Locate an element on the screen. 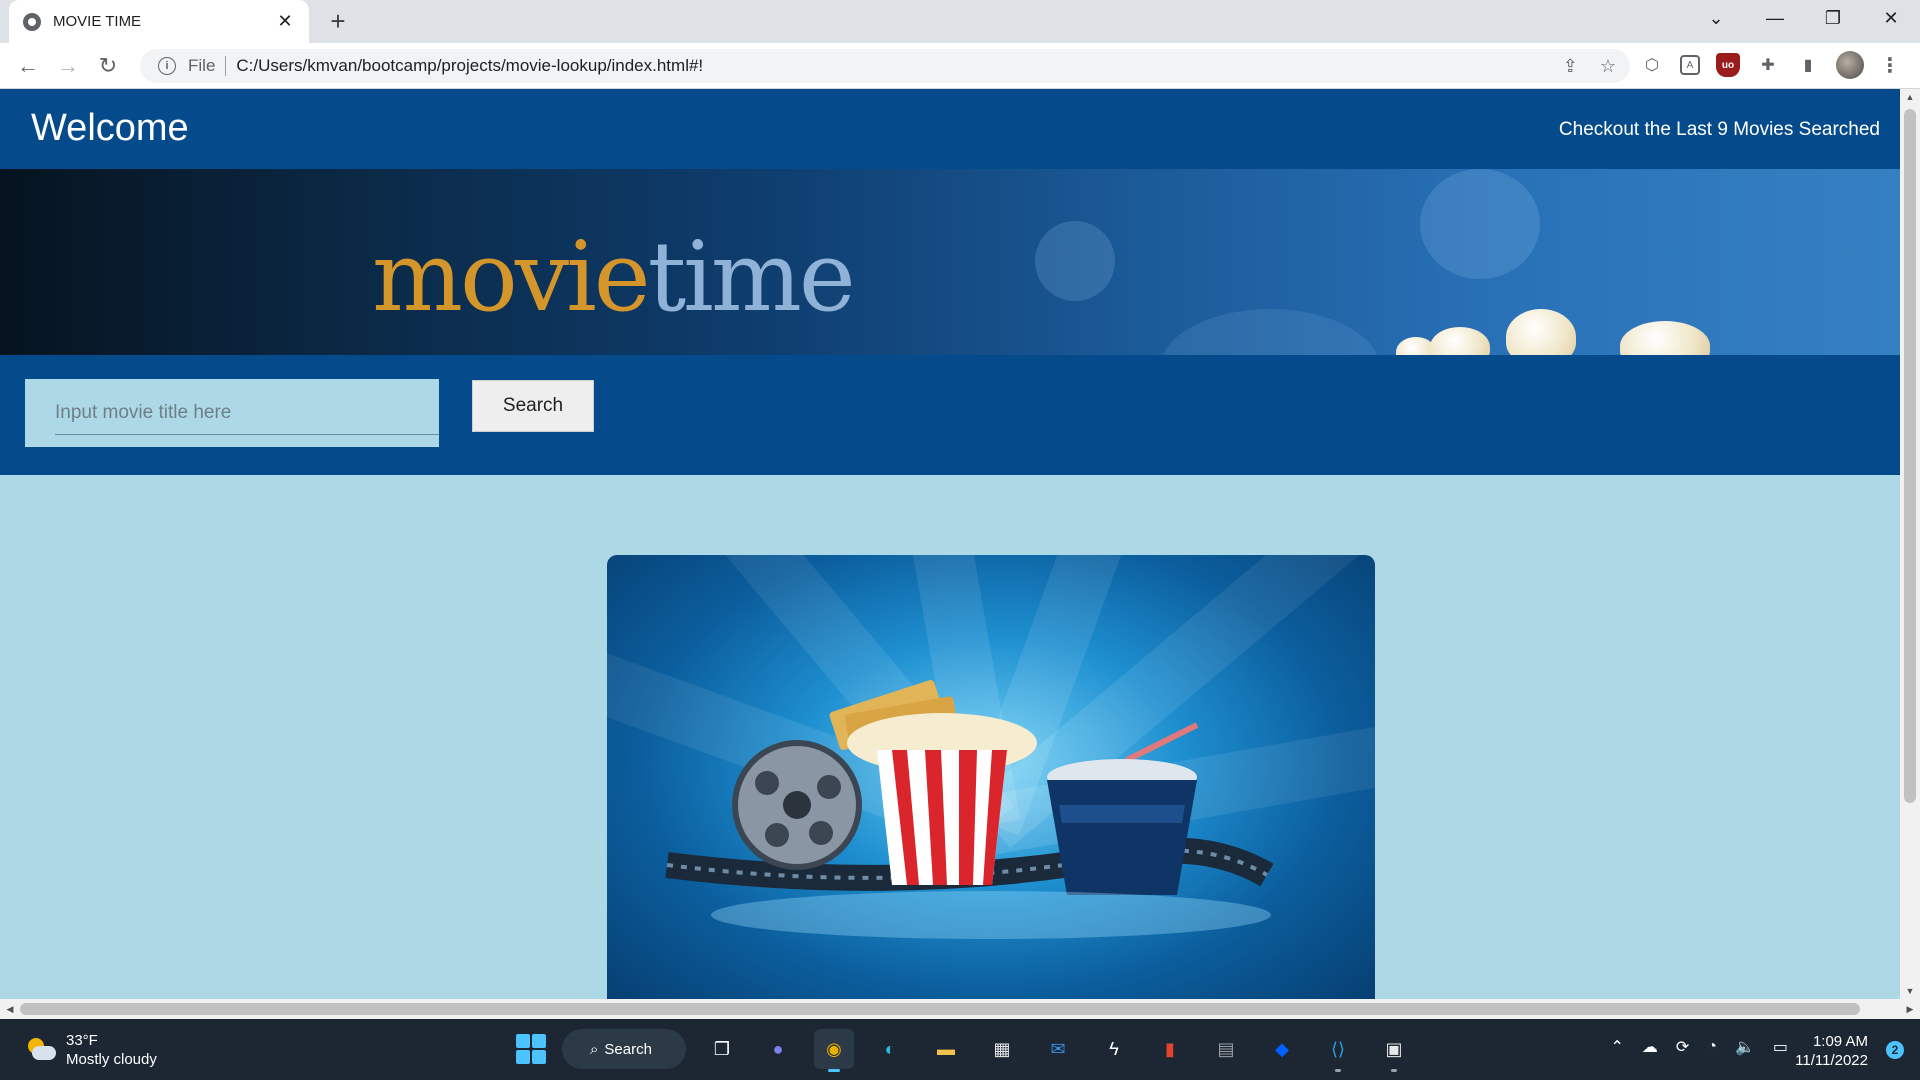  translate-extension-icon: A is located at coordinates (1690, 65).